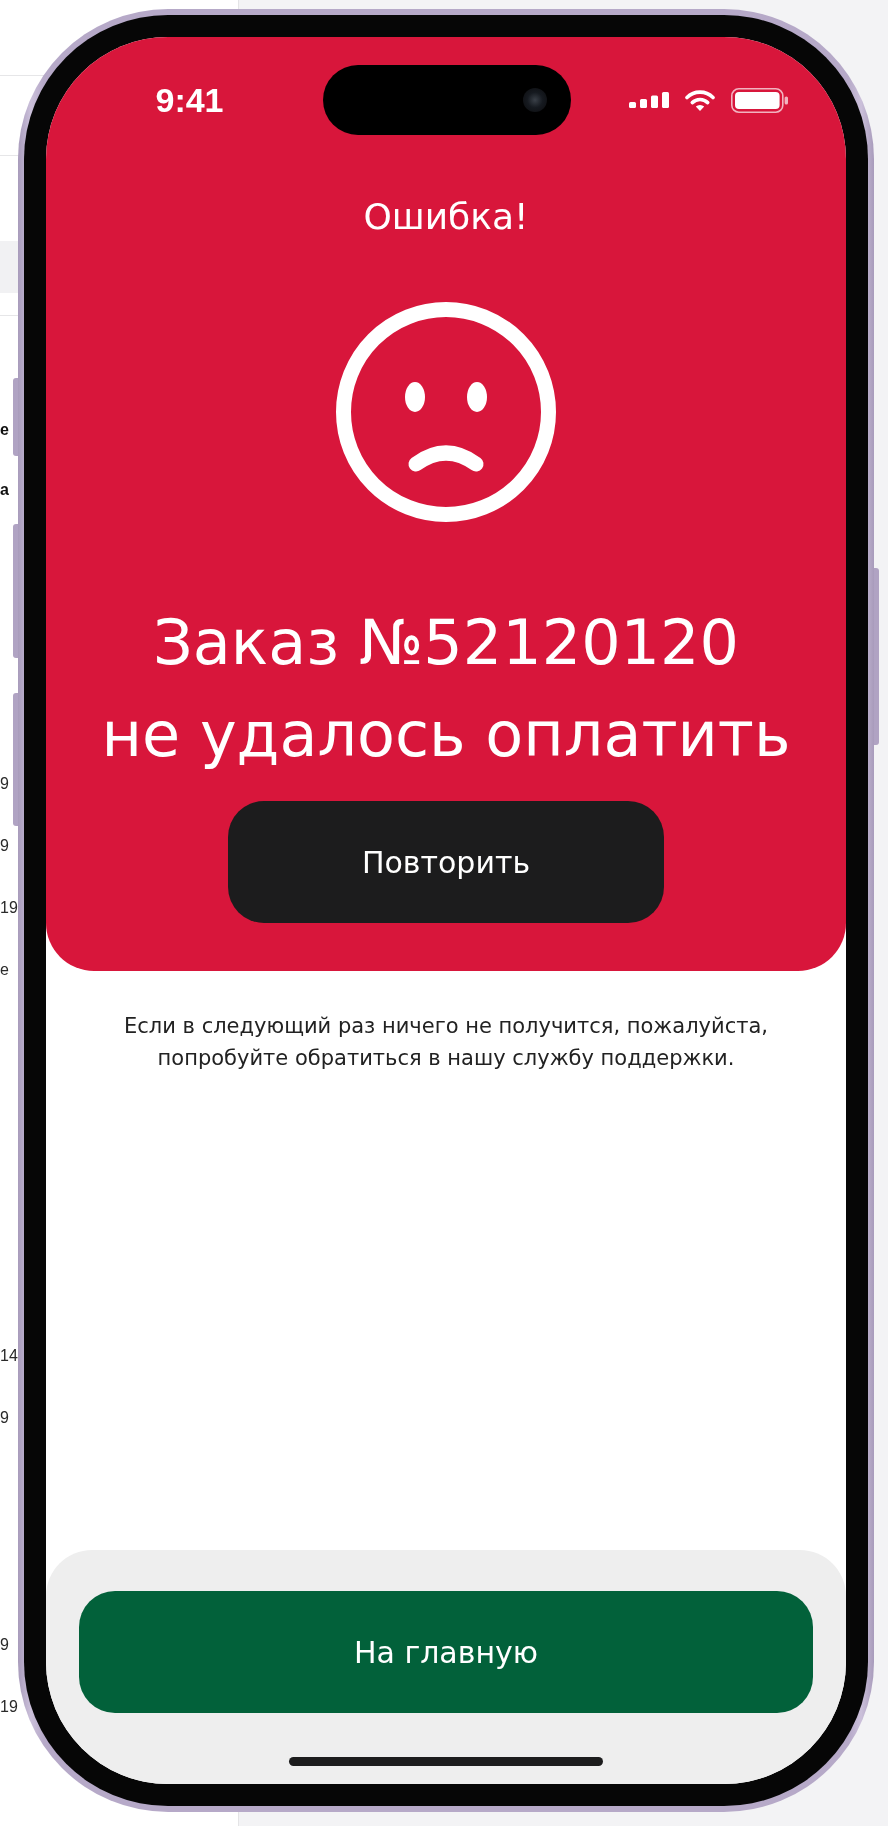 This screenshot has width=888, height=1826. Describe the element at coordinates (446, 217) in the screenshot. I see `error-heading: Ошибка!` at that location.